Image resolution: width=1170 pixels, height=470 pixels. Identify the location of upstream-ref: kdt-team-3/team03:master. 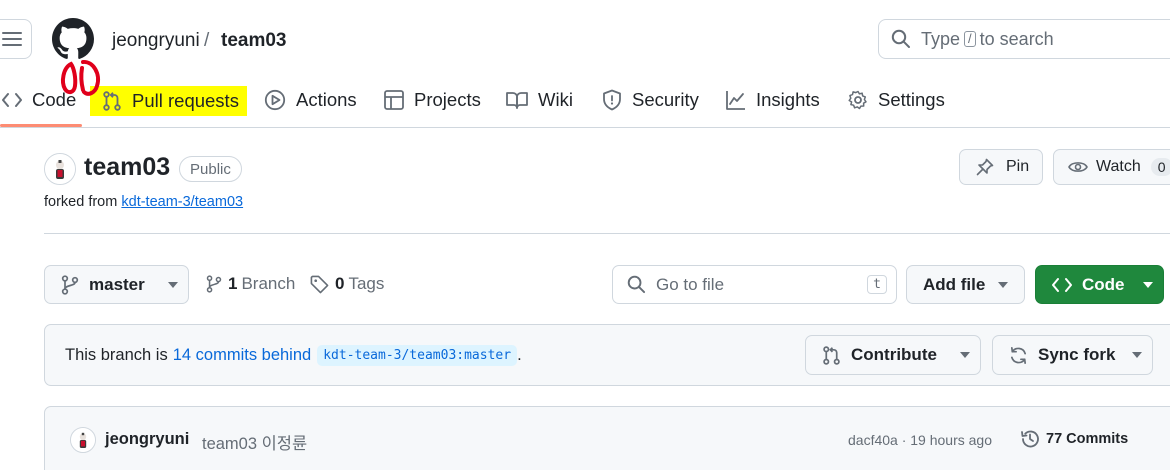
(417, 355).